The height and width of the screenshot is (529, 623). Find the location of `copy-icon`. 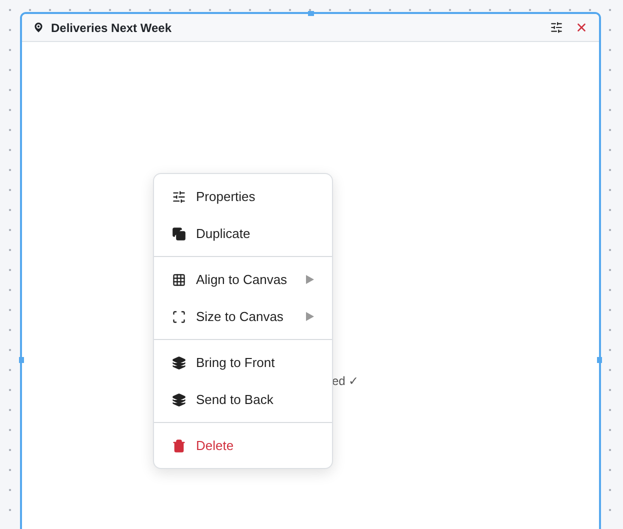

copy-icon is located at coordinates (179, 233).